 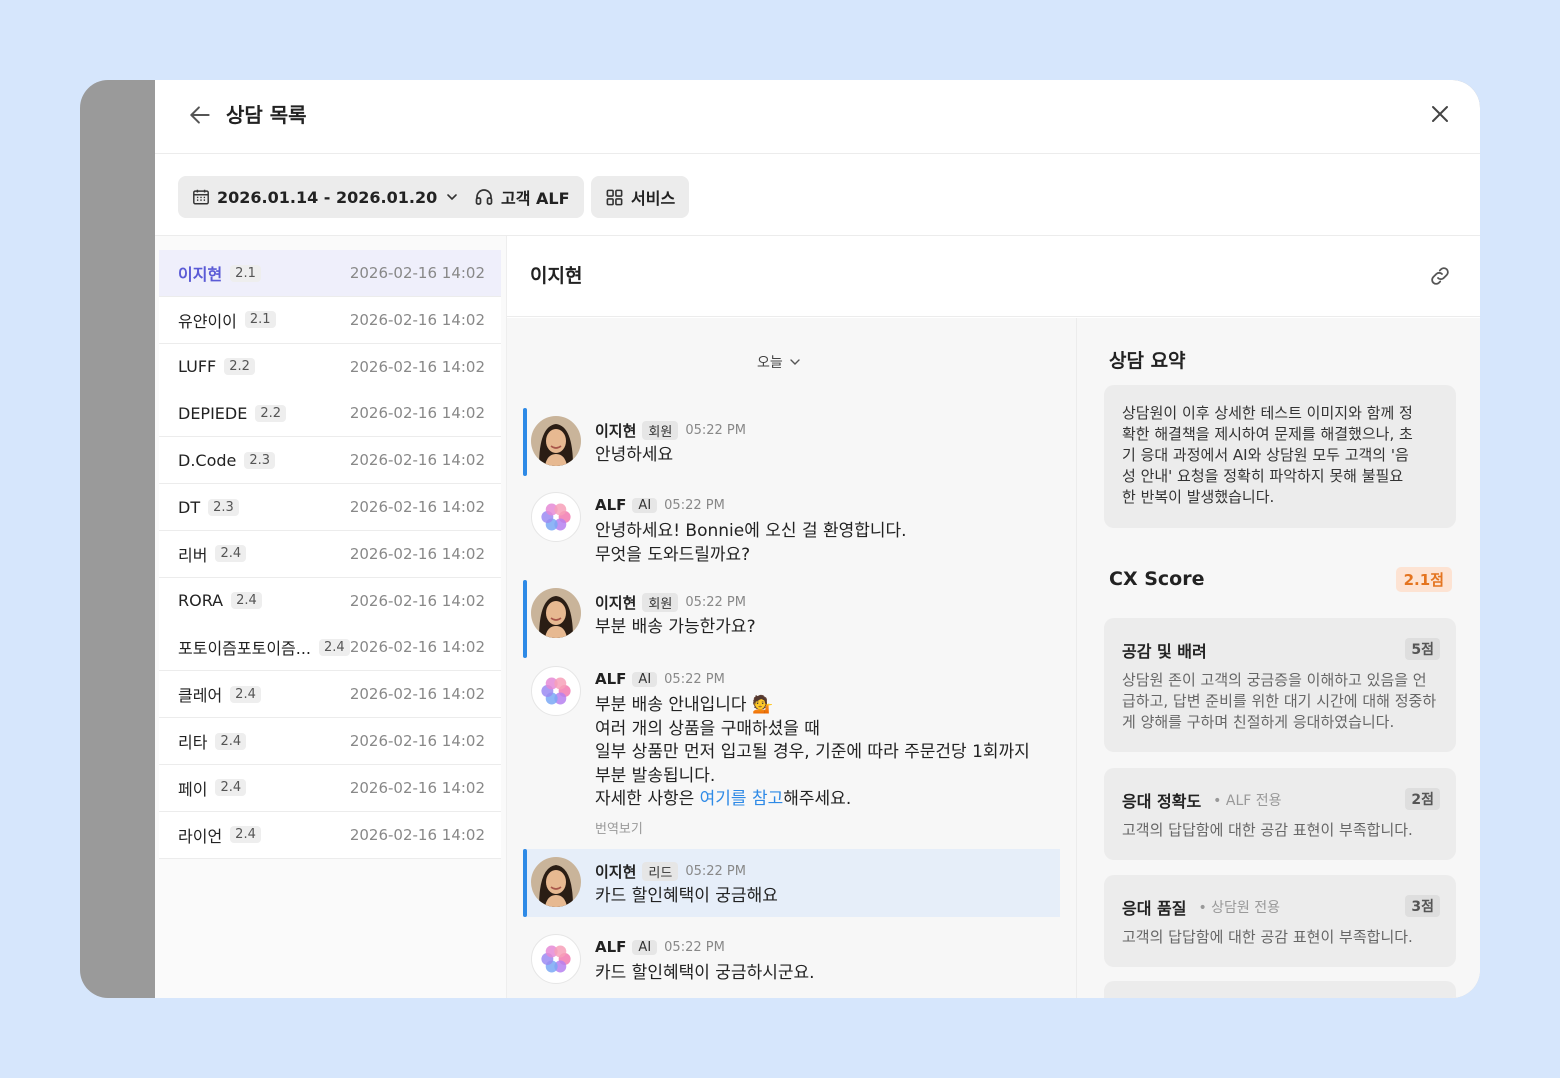 I want to click on service-filter: 서비스, so click(x=640, y=197).